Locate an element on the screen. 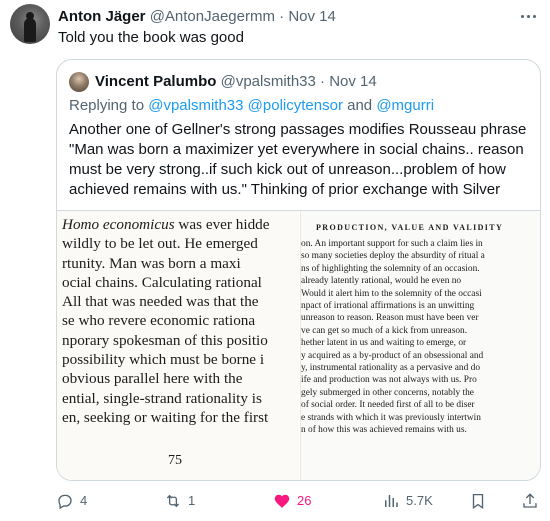  views-chart-icon is located at coordinates (391, 501).